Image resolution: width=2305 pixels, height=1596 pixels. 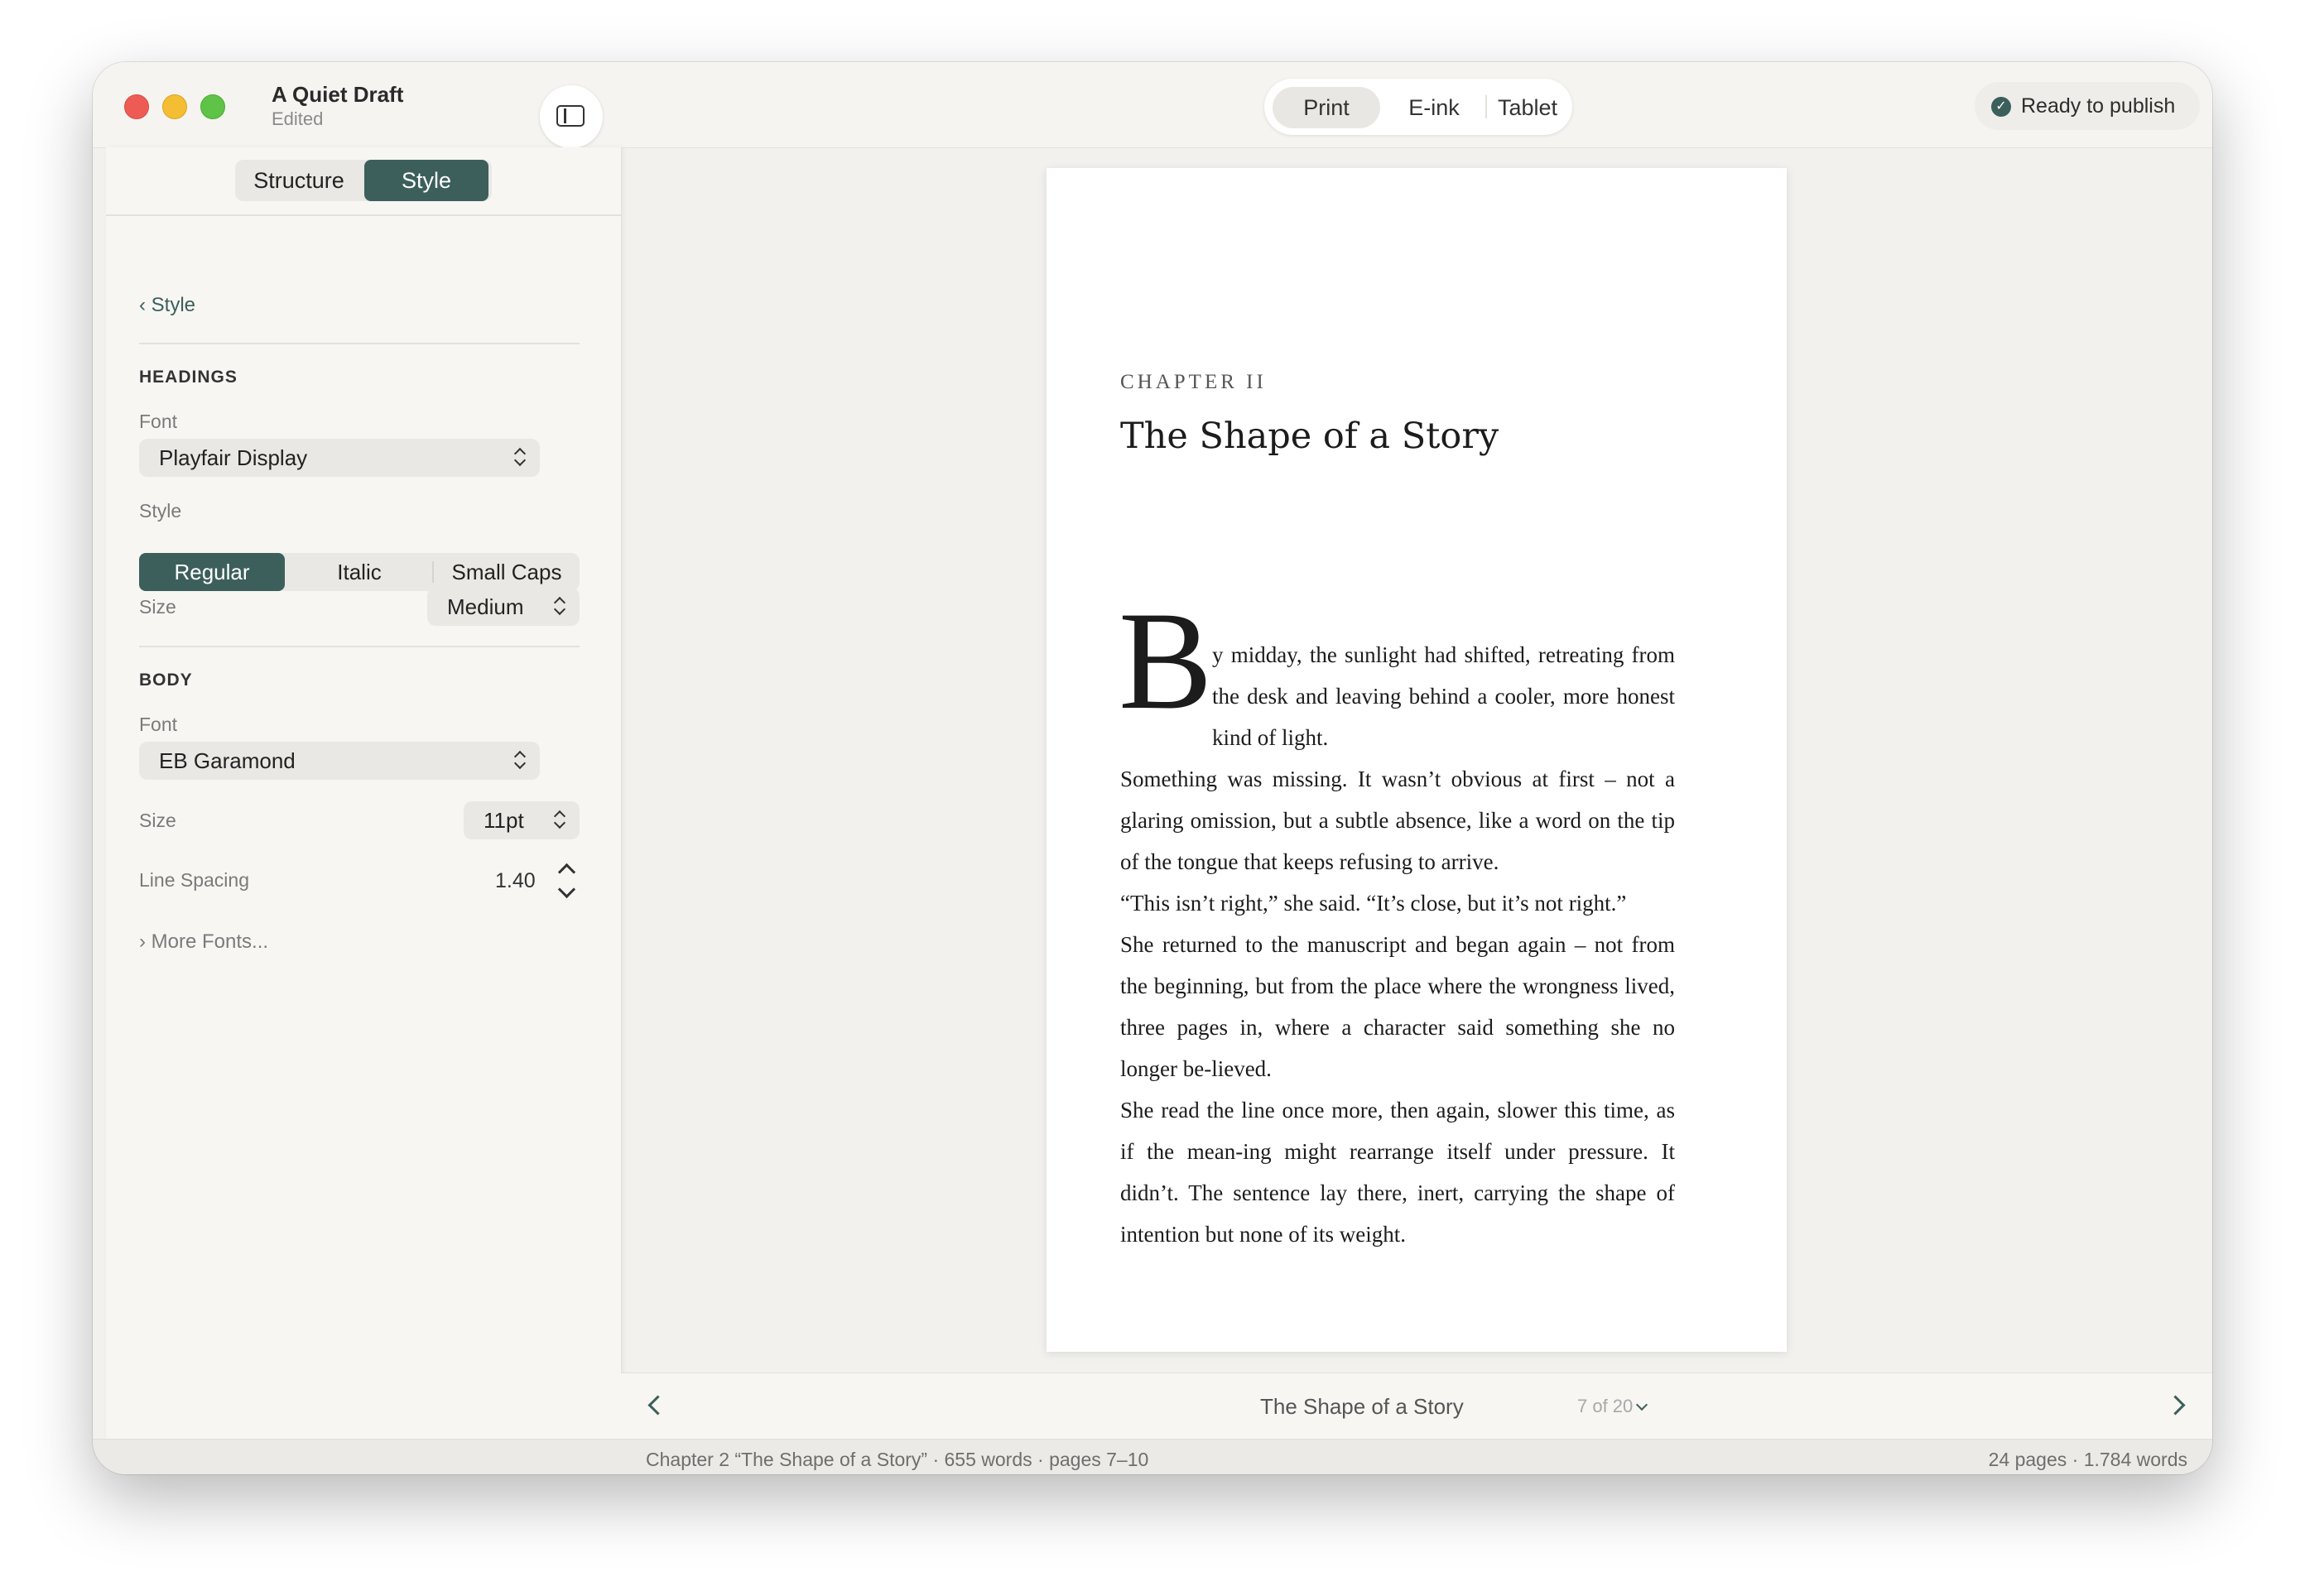 I want to click on line-spacing-stepper, so click(x=566, y=881).